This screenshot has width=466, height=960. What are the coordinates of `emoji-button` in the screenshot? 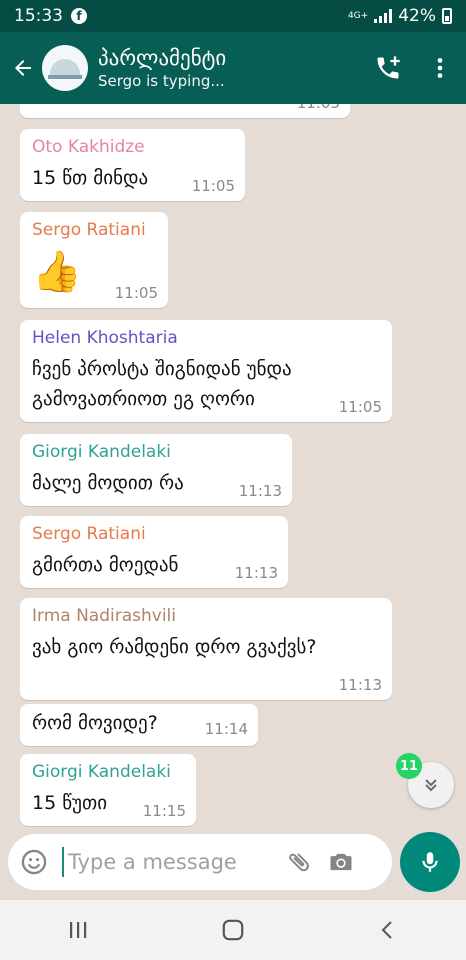 It's located at (34, 862).